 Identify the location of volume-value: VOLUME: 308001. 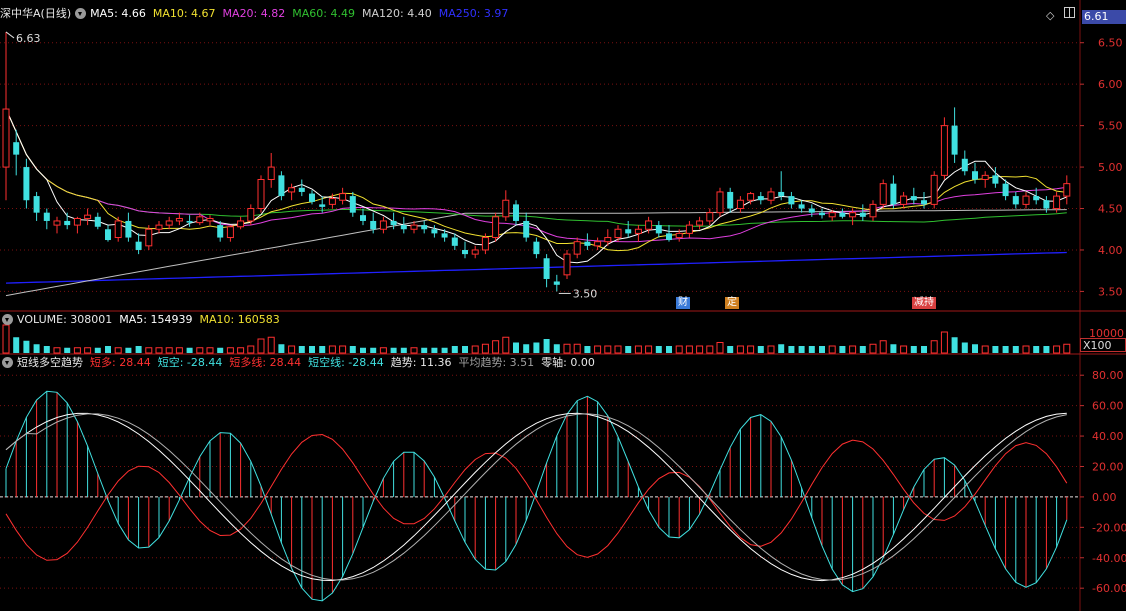
(65, 319).